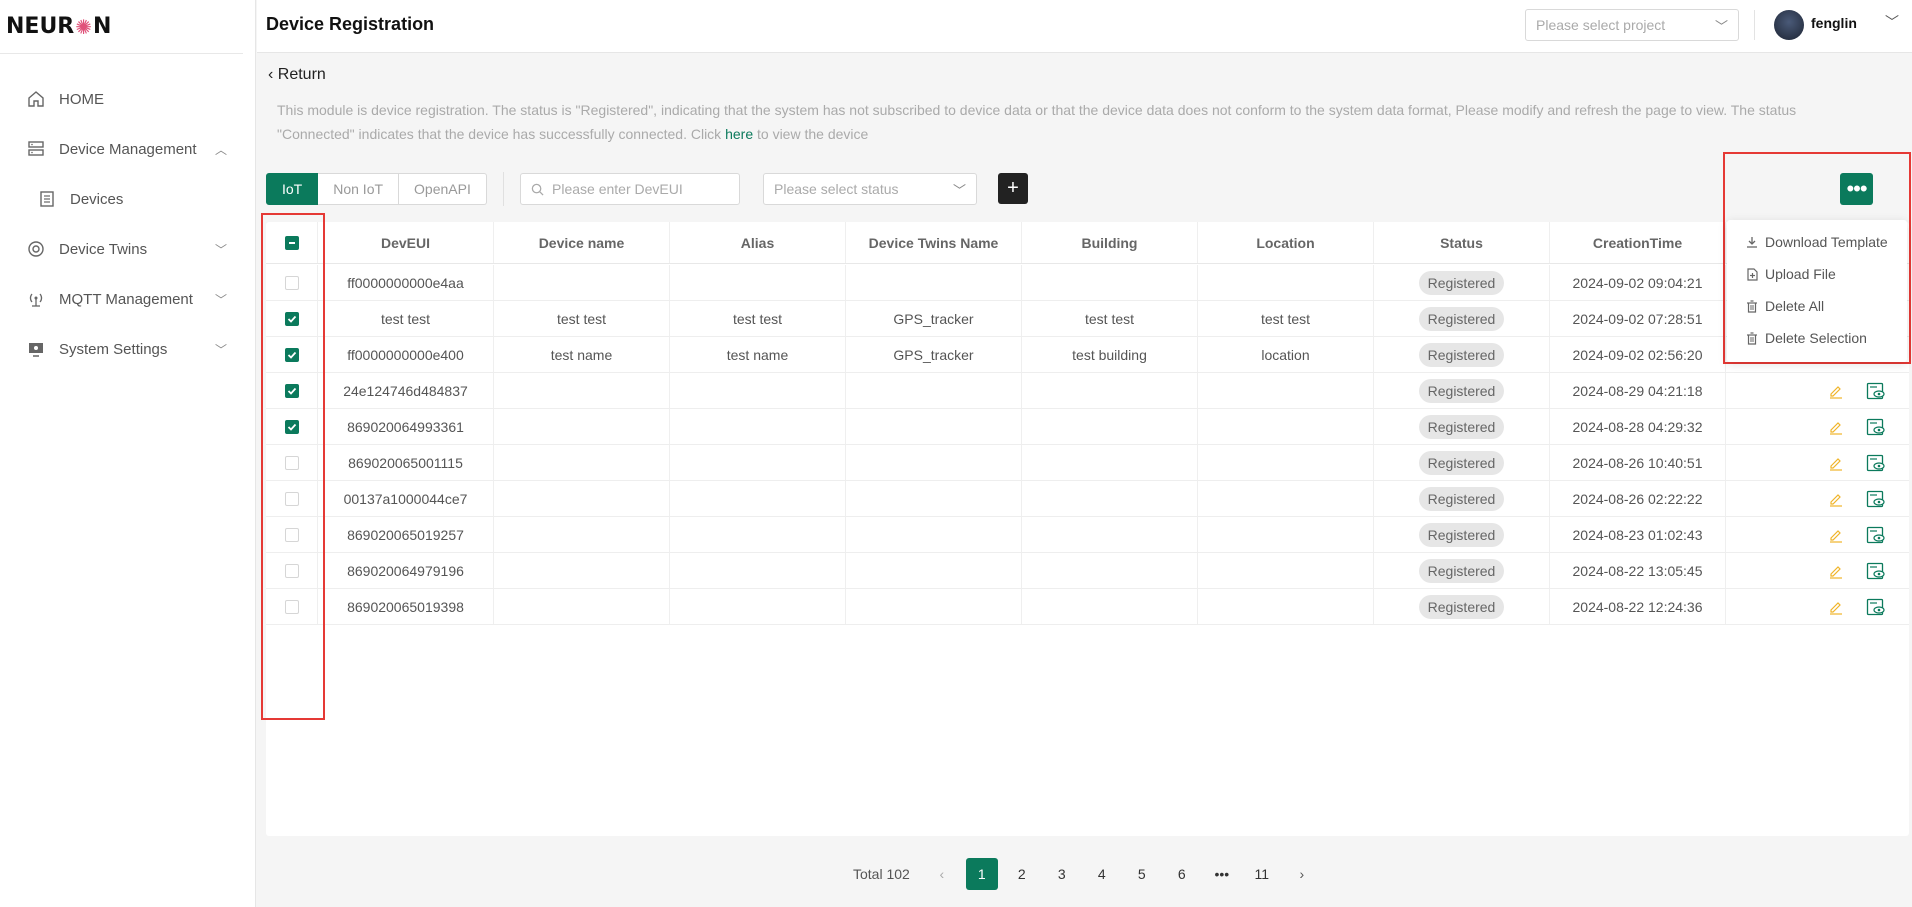 This screenshot has height=907, width=1912. I want to click on cell-name, so click(582, 498).